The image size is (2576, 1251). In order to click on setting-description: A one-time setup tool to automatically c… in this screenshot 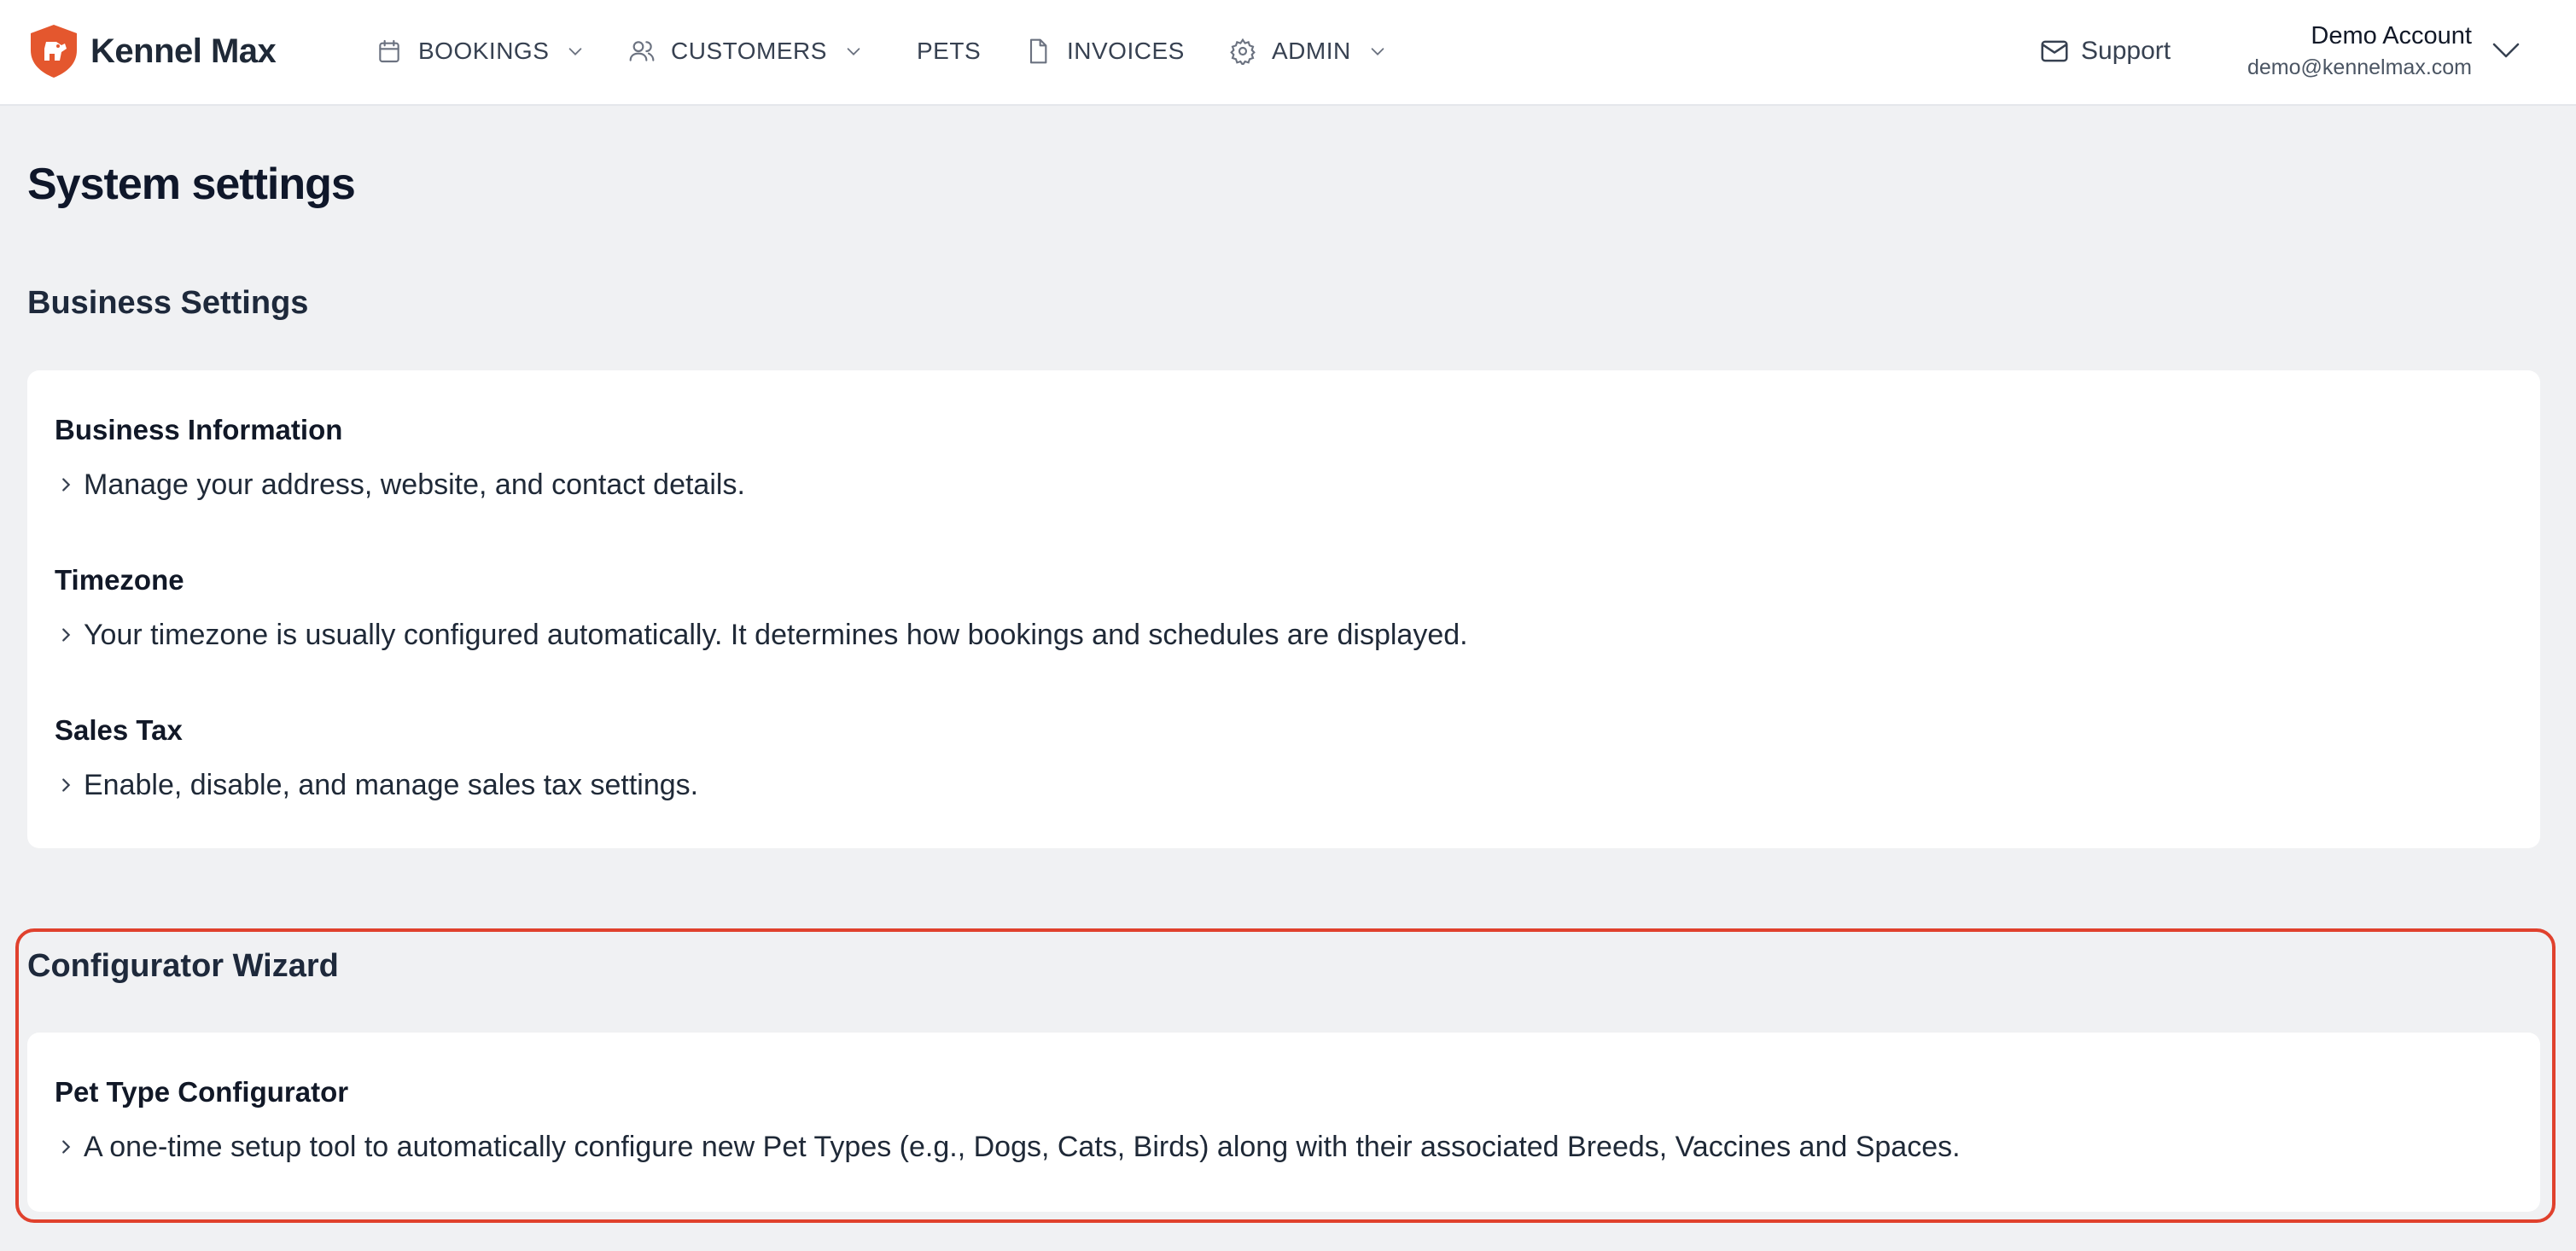, I will do `click(1022, 1147)`.